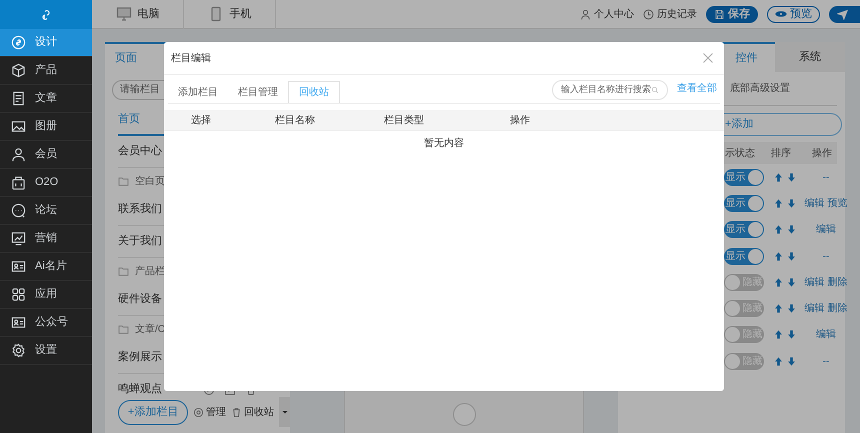 Image resolution: width=860 pixels, height=433 pixels. What do you see at coordinates (404, 121) in the screenshot?
I see `column-header: 栏目类型` at bounding box center [404, 121].